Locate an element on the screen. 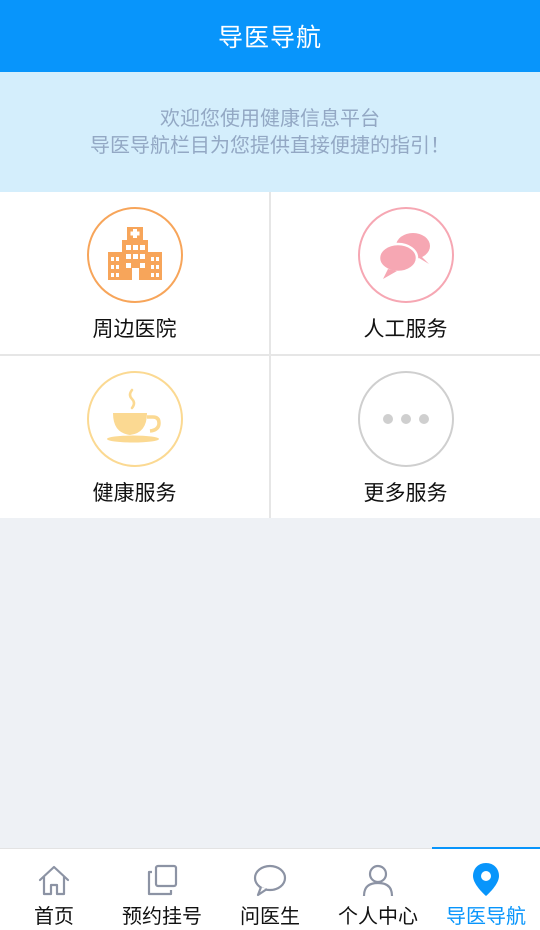 This screenshot has height=930, width=540. service-health: 健康服务 is located at coordinates (134, 437).